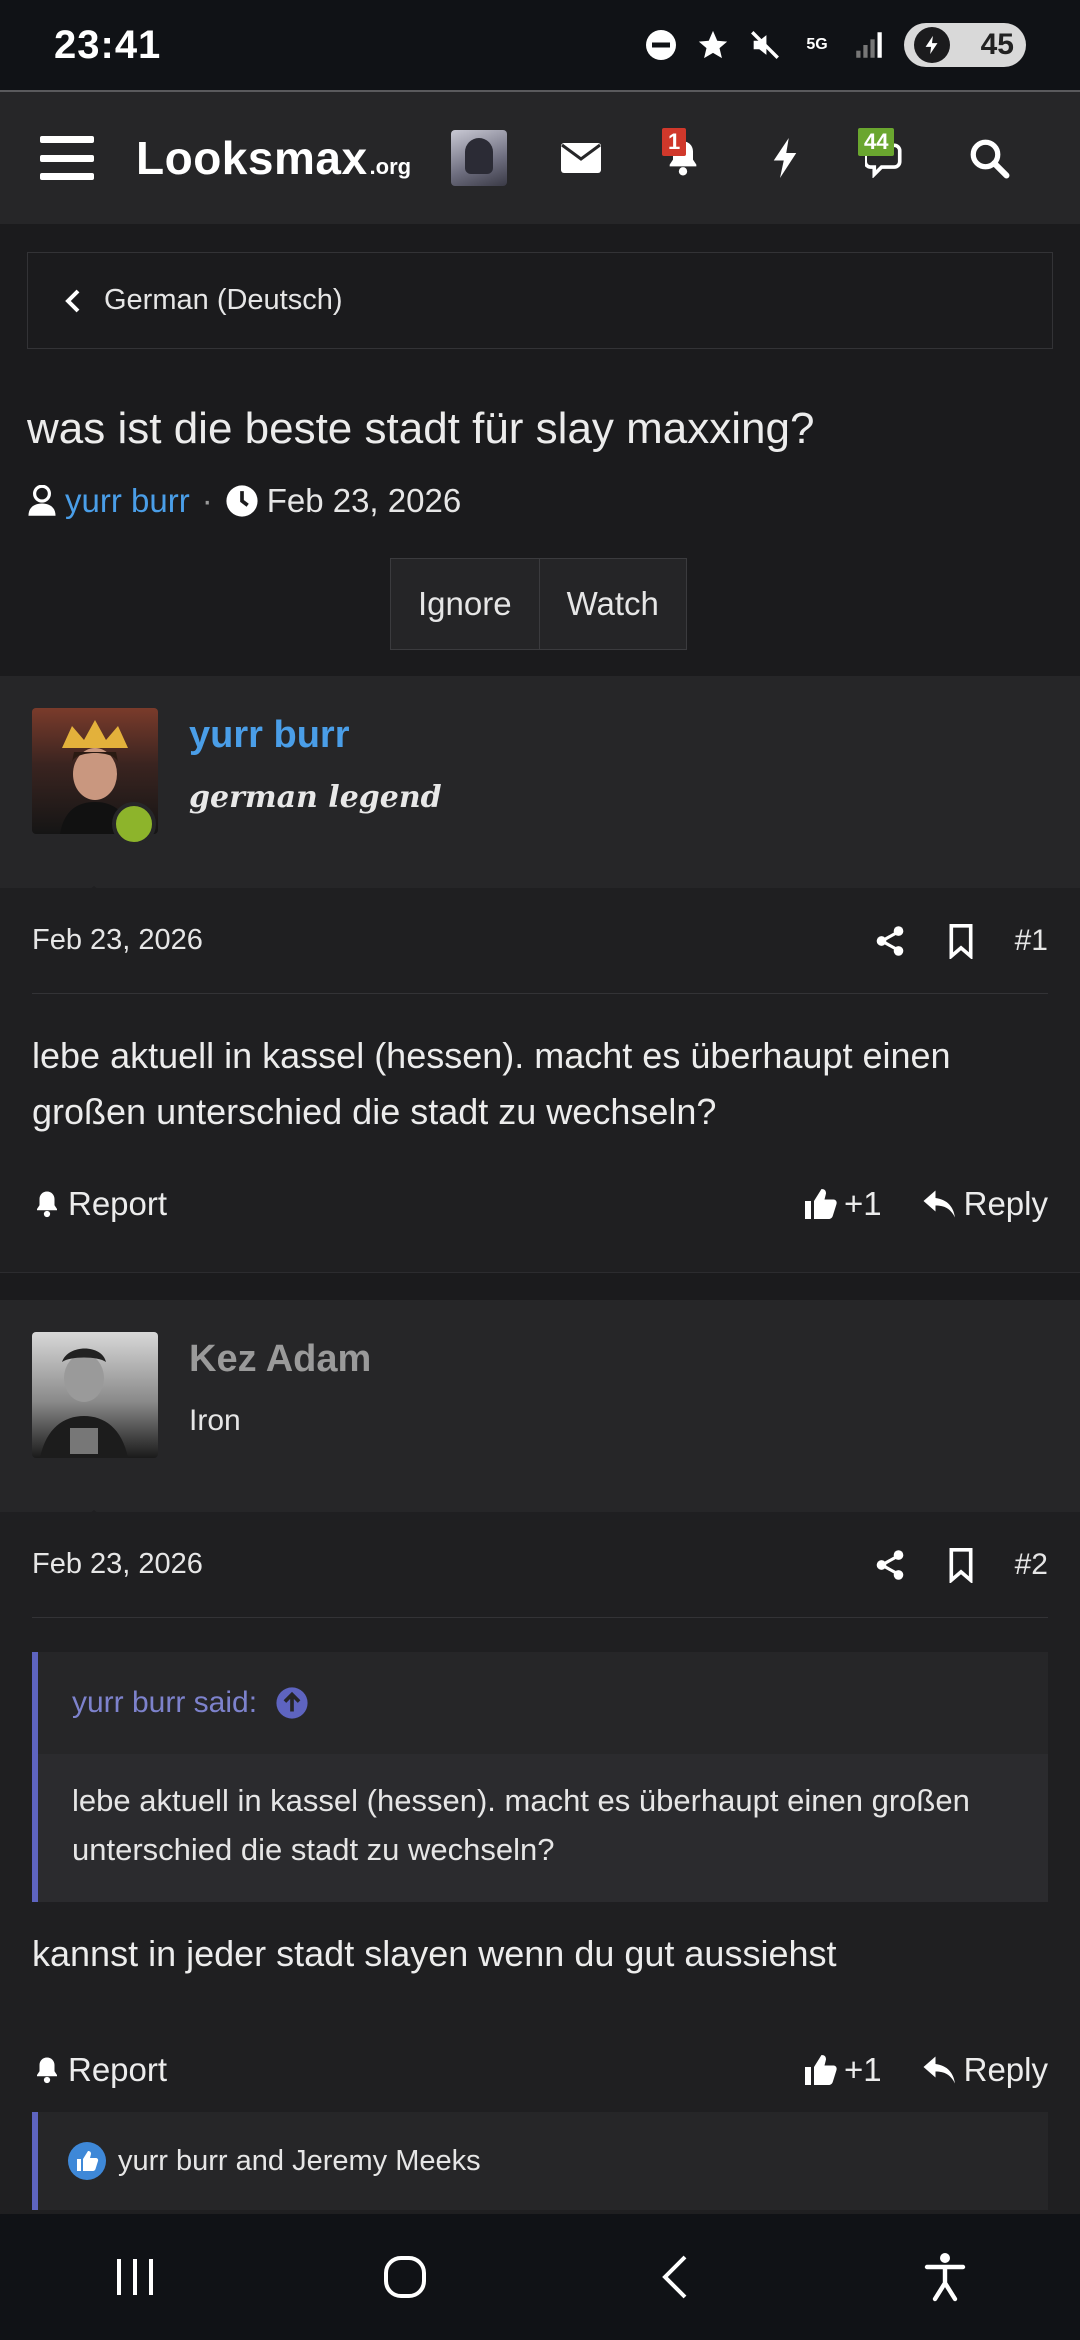 This screenshot has height=2340, width=1080. I want to click on thread-actions: Ignore Watch, so click(538, 604).